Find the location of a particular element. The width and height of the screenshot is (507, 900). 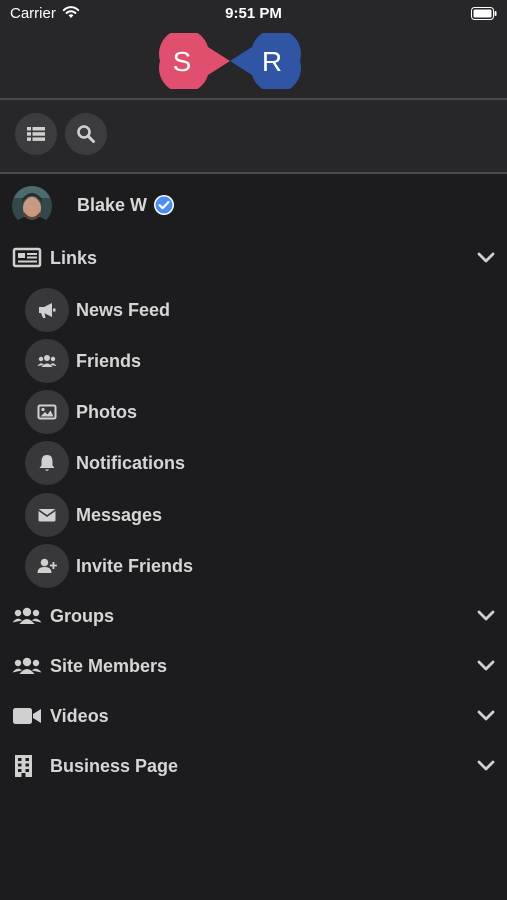

link-notifications: Notifications is located at coordinates (253, 463).